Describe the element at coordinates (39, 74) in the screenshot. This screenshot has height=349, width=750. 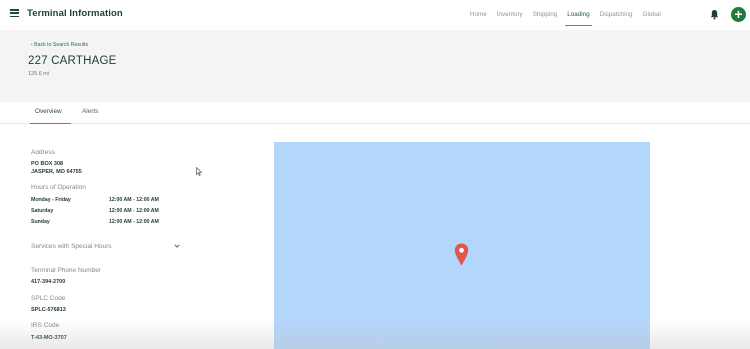
I see `distance-text: 125.6 mi` at that location.